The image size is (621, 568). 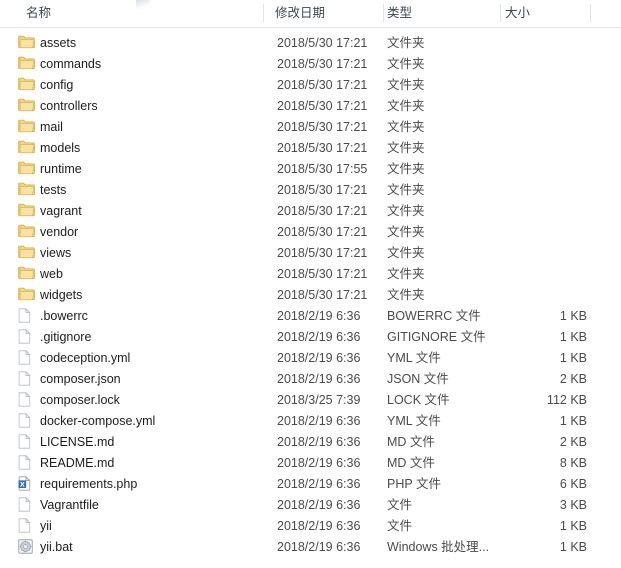 I want to click on column-divider-date-type, so click(x=383, y=13).